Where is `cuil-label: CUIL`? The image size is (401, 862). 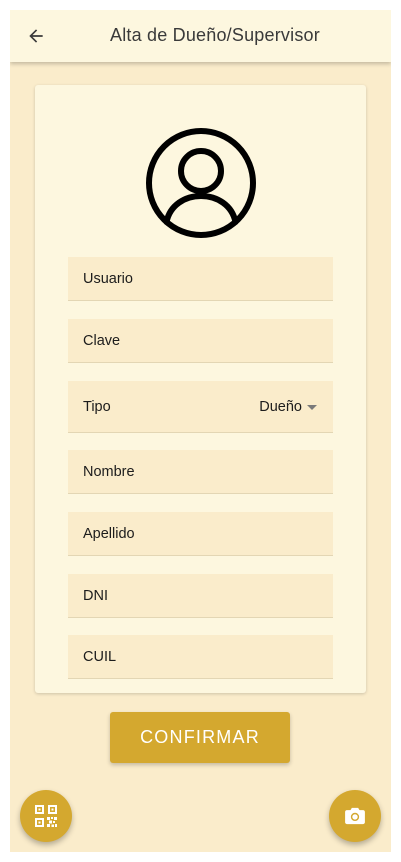
cuil-label: CUIL is located at coordinates (100, 657).